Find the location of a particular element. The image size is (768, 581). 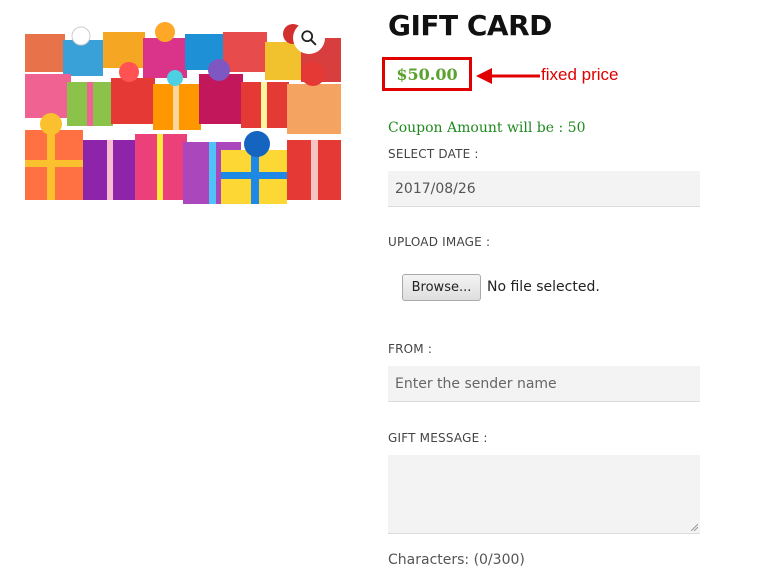

gift-message-textarea is located at coordinates (544, 494).